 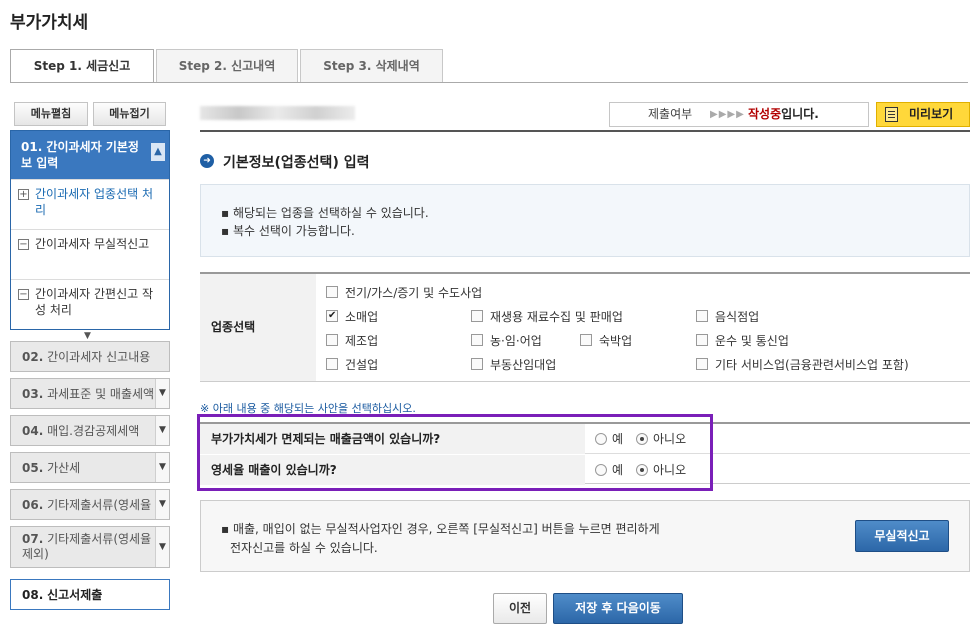 I want to click on status-value: 작성중입니다., so click(x=783, y=114).